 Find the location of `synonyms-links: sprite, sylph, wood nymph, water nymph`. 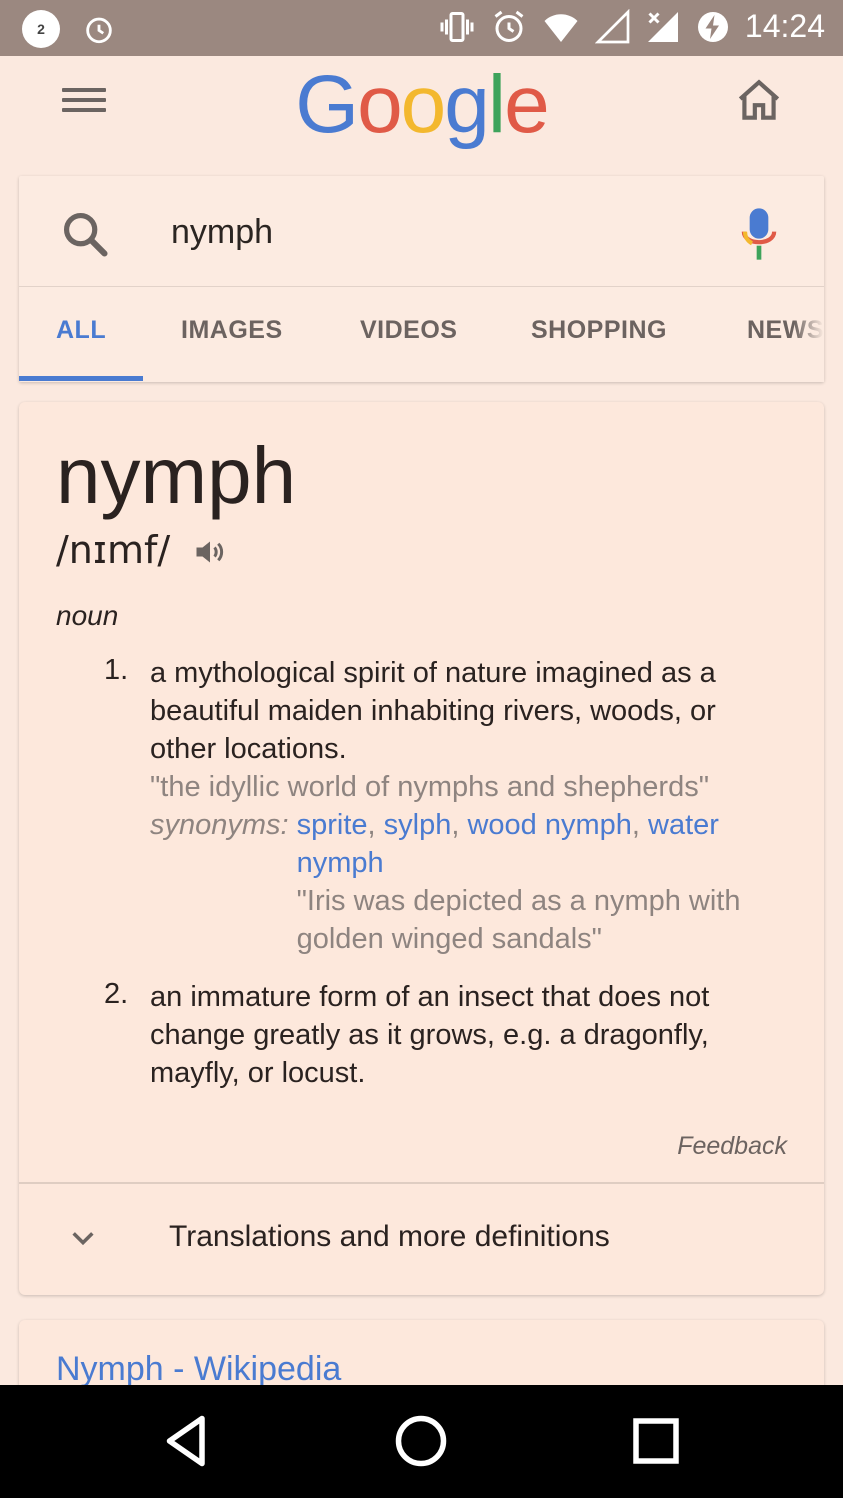

synonyms-links: sprite, sylph, wood nymph, water nymph is located at coordinates (533, 844).